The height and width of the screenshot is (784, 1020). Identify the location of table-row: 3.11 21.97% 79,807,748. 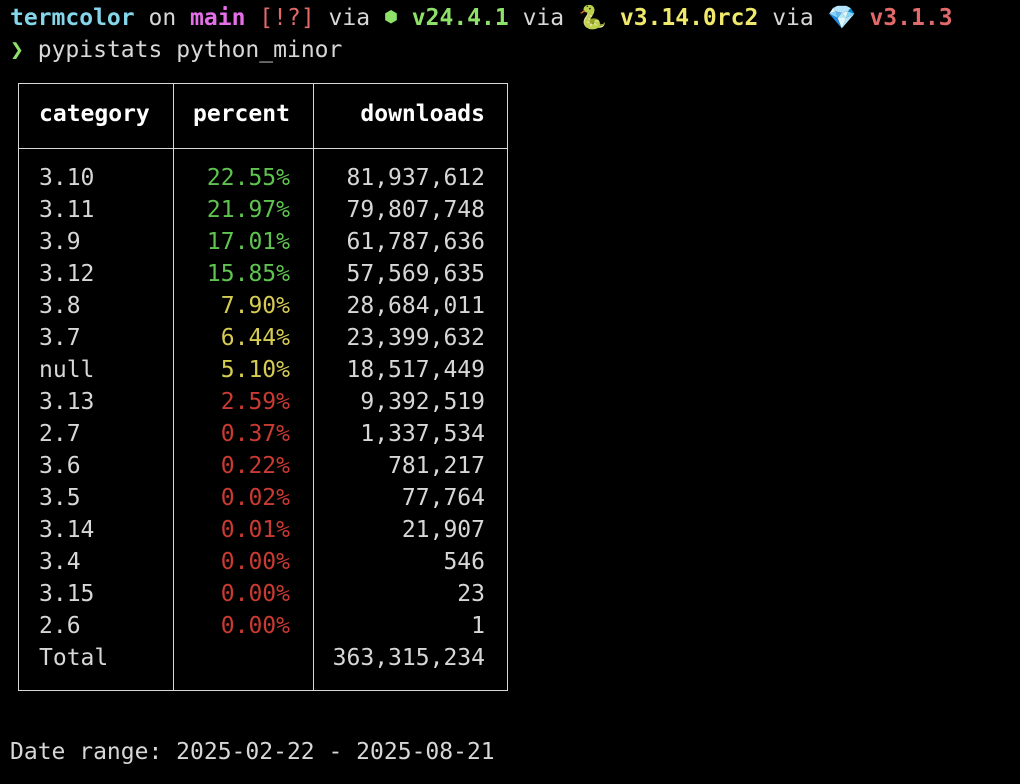
(263, 210).